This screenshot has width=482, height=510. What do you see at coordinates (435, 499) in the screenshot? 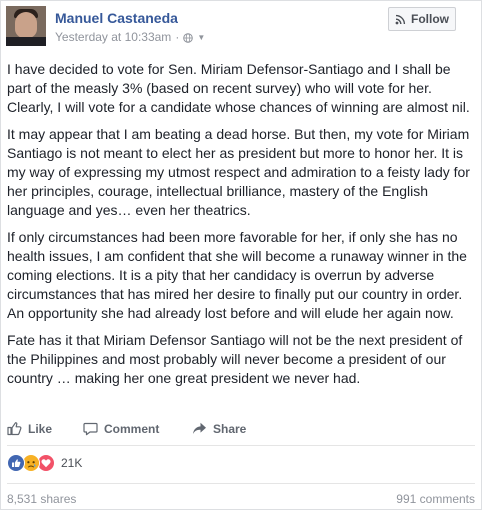
I see `comments-count: 991 comments` at bounding box center [435, 499].